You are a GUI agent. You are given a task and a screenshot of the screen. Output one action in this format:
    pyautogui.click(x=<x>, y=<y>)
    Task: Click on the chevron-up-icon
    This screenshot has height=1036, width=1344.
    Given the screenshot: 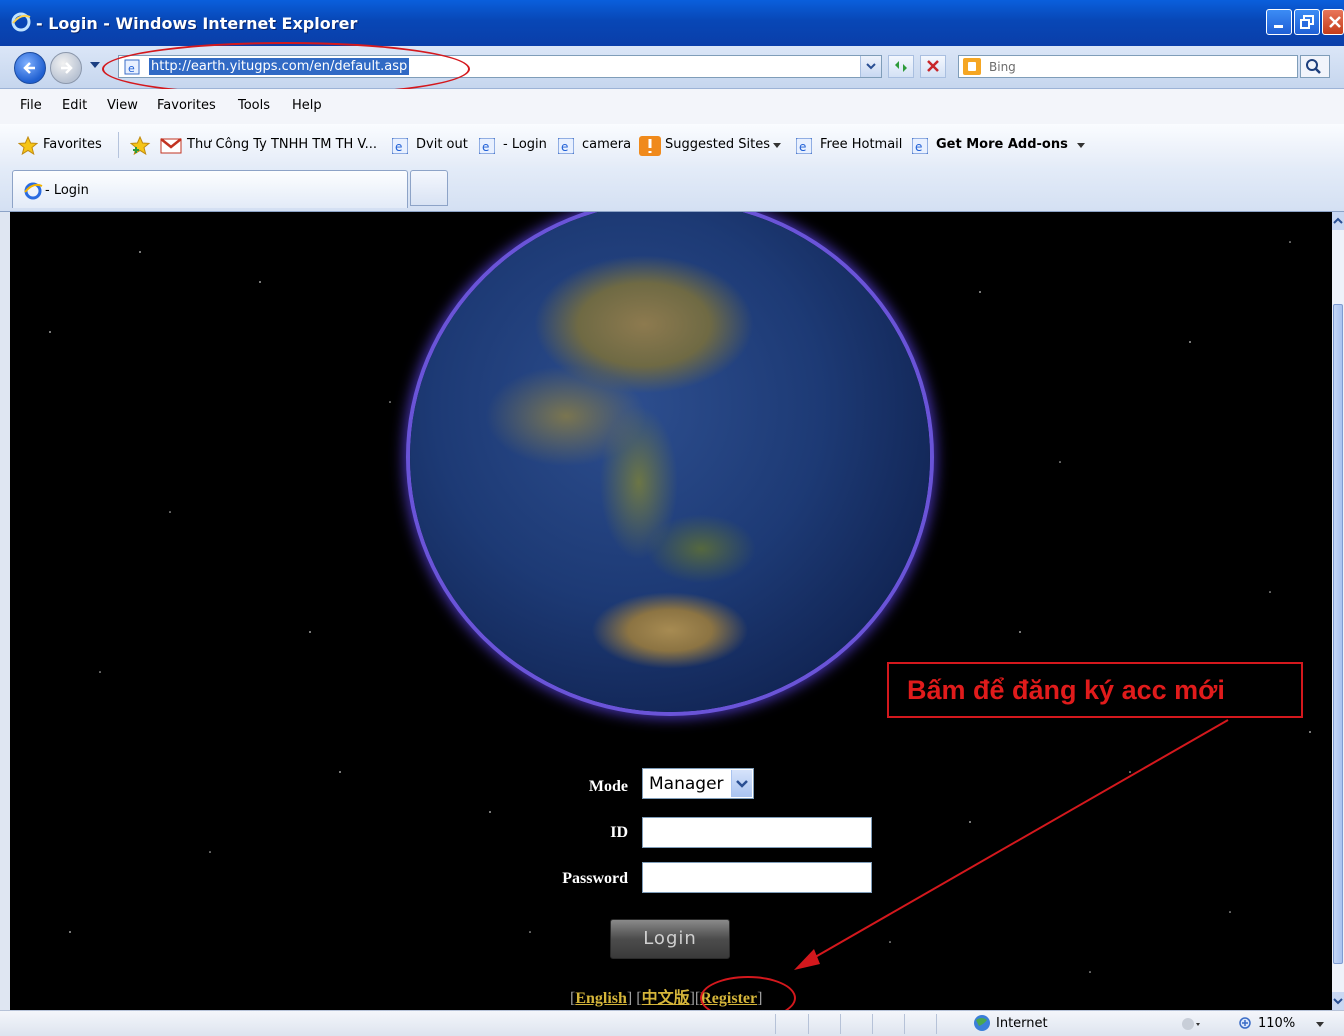 What is the action you would take?
    pyautogui.click(x=1338, y=220)
    